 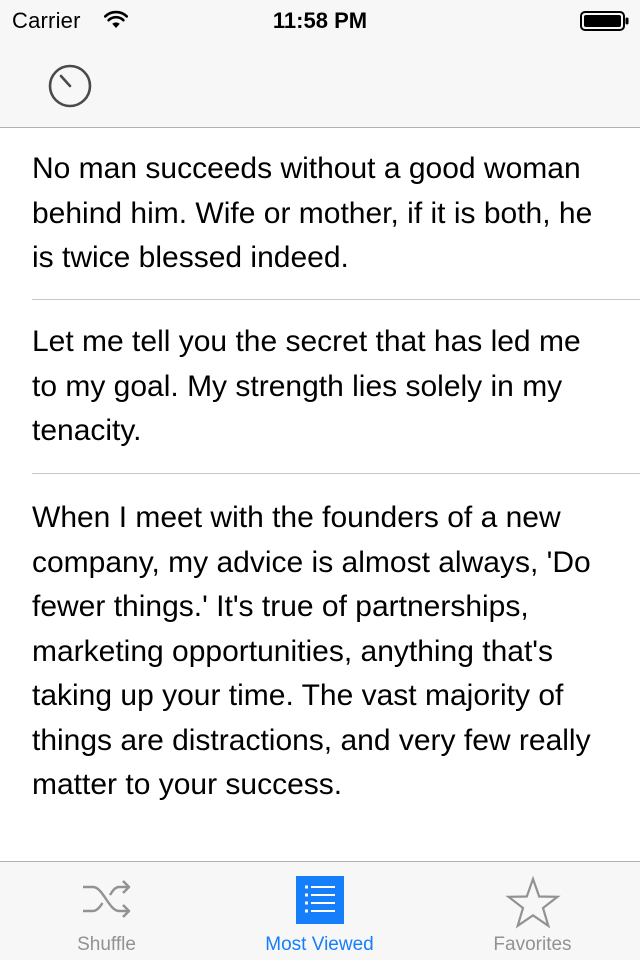 I want to click on status-bar: Carrier 11:58 PM, so click(x=320, y=20).